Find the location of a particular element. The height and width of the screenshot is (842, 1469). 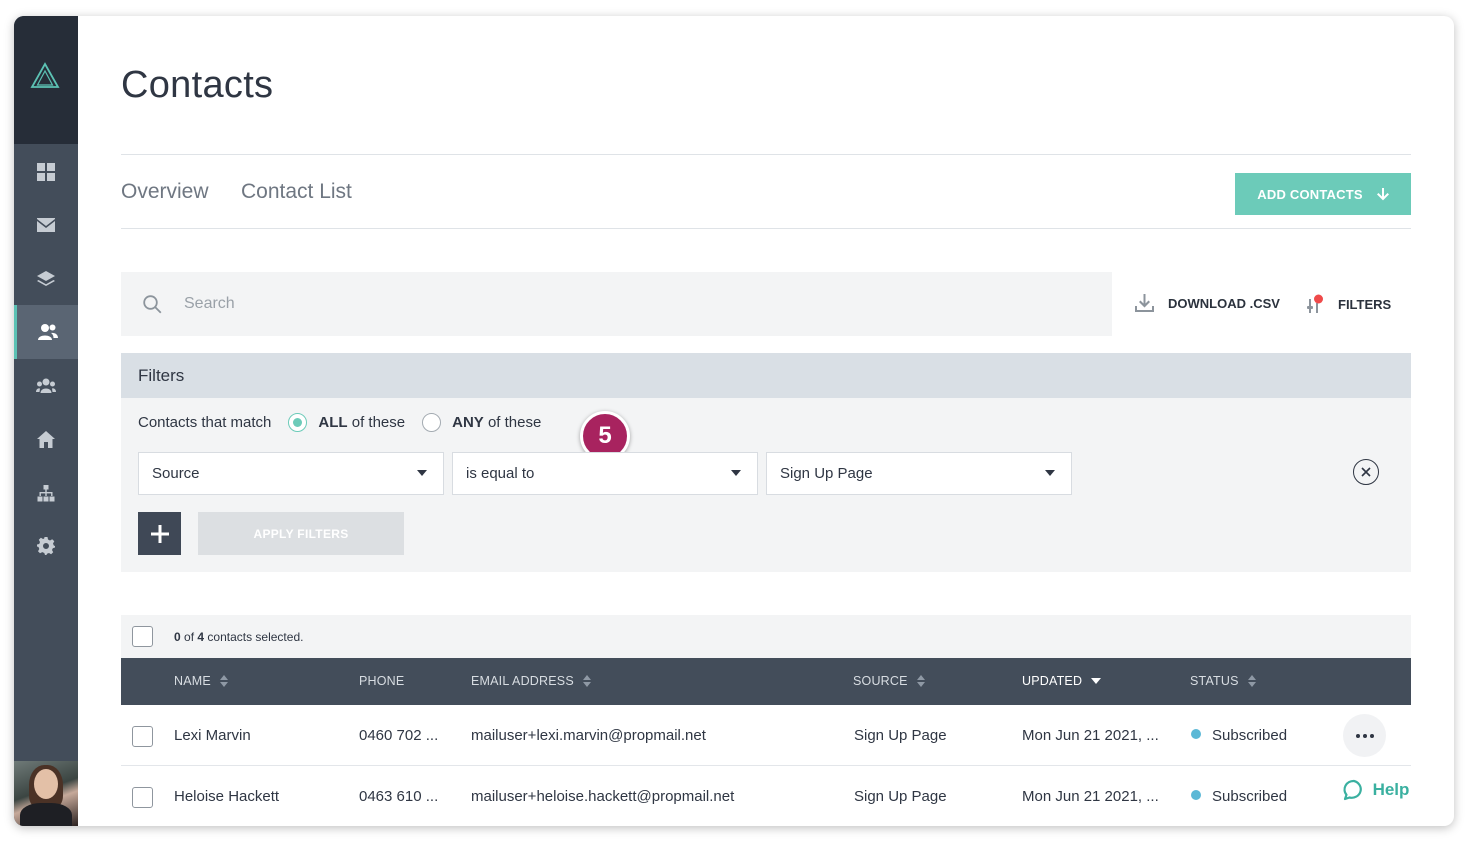

groups-icon is located at coordinates (46, 385).